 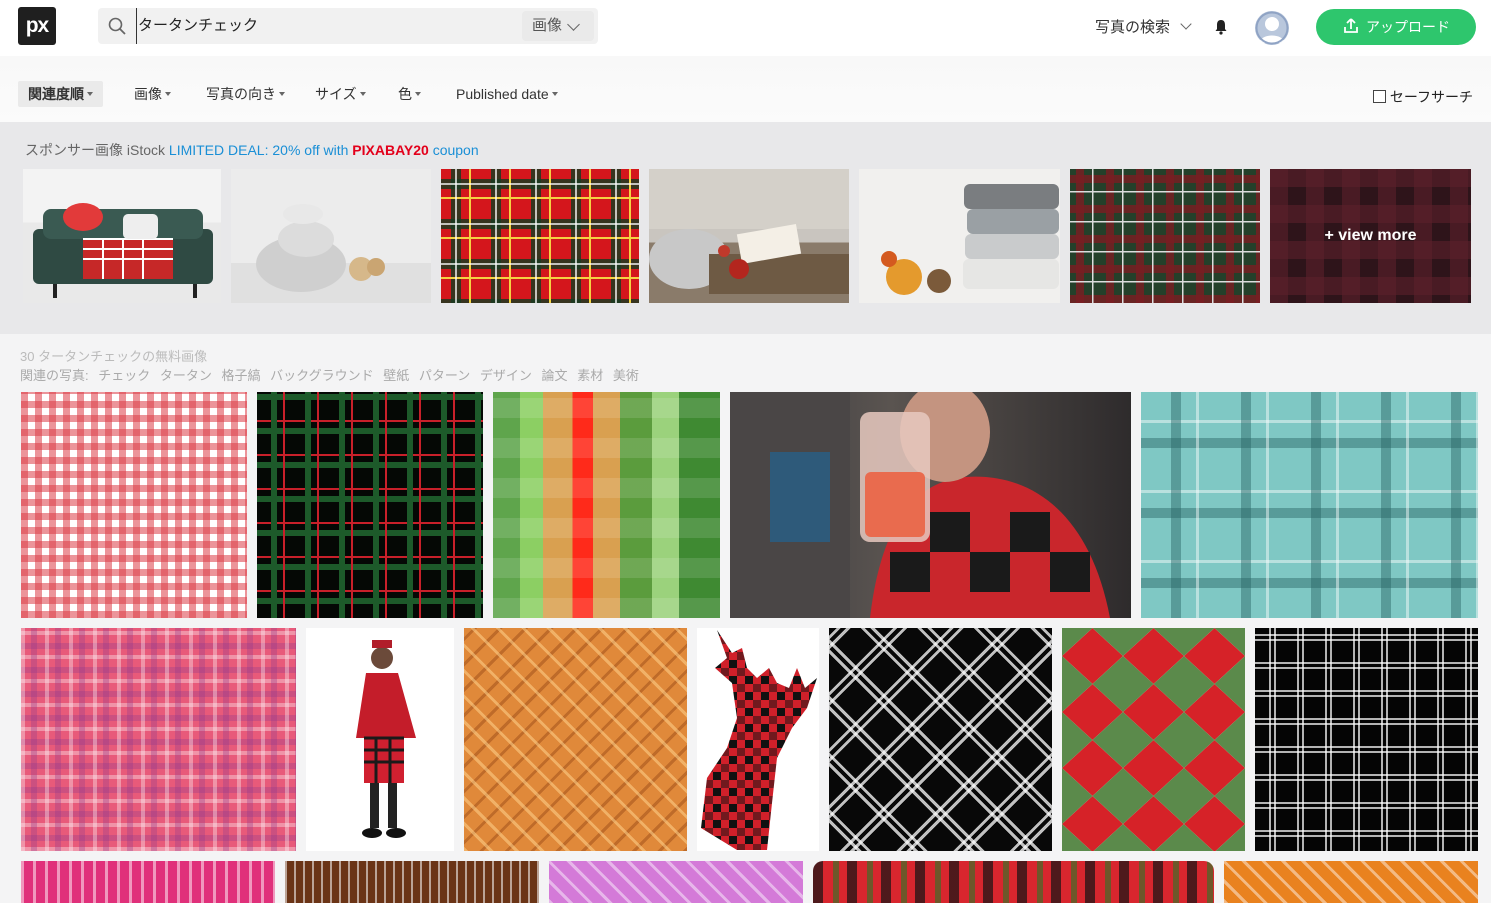 What do you see at coordinates (327, 26) in the screenshot?
I see `search-input: タータンチェック` at bounding box center [327, 26].